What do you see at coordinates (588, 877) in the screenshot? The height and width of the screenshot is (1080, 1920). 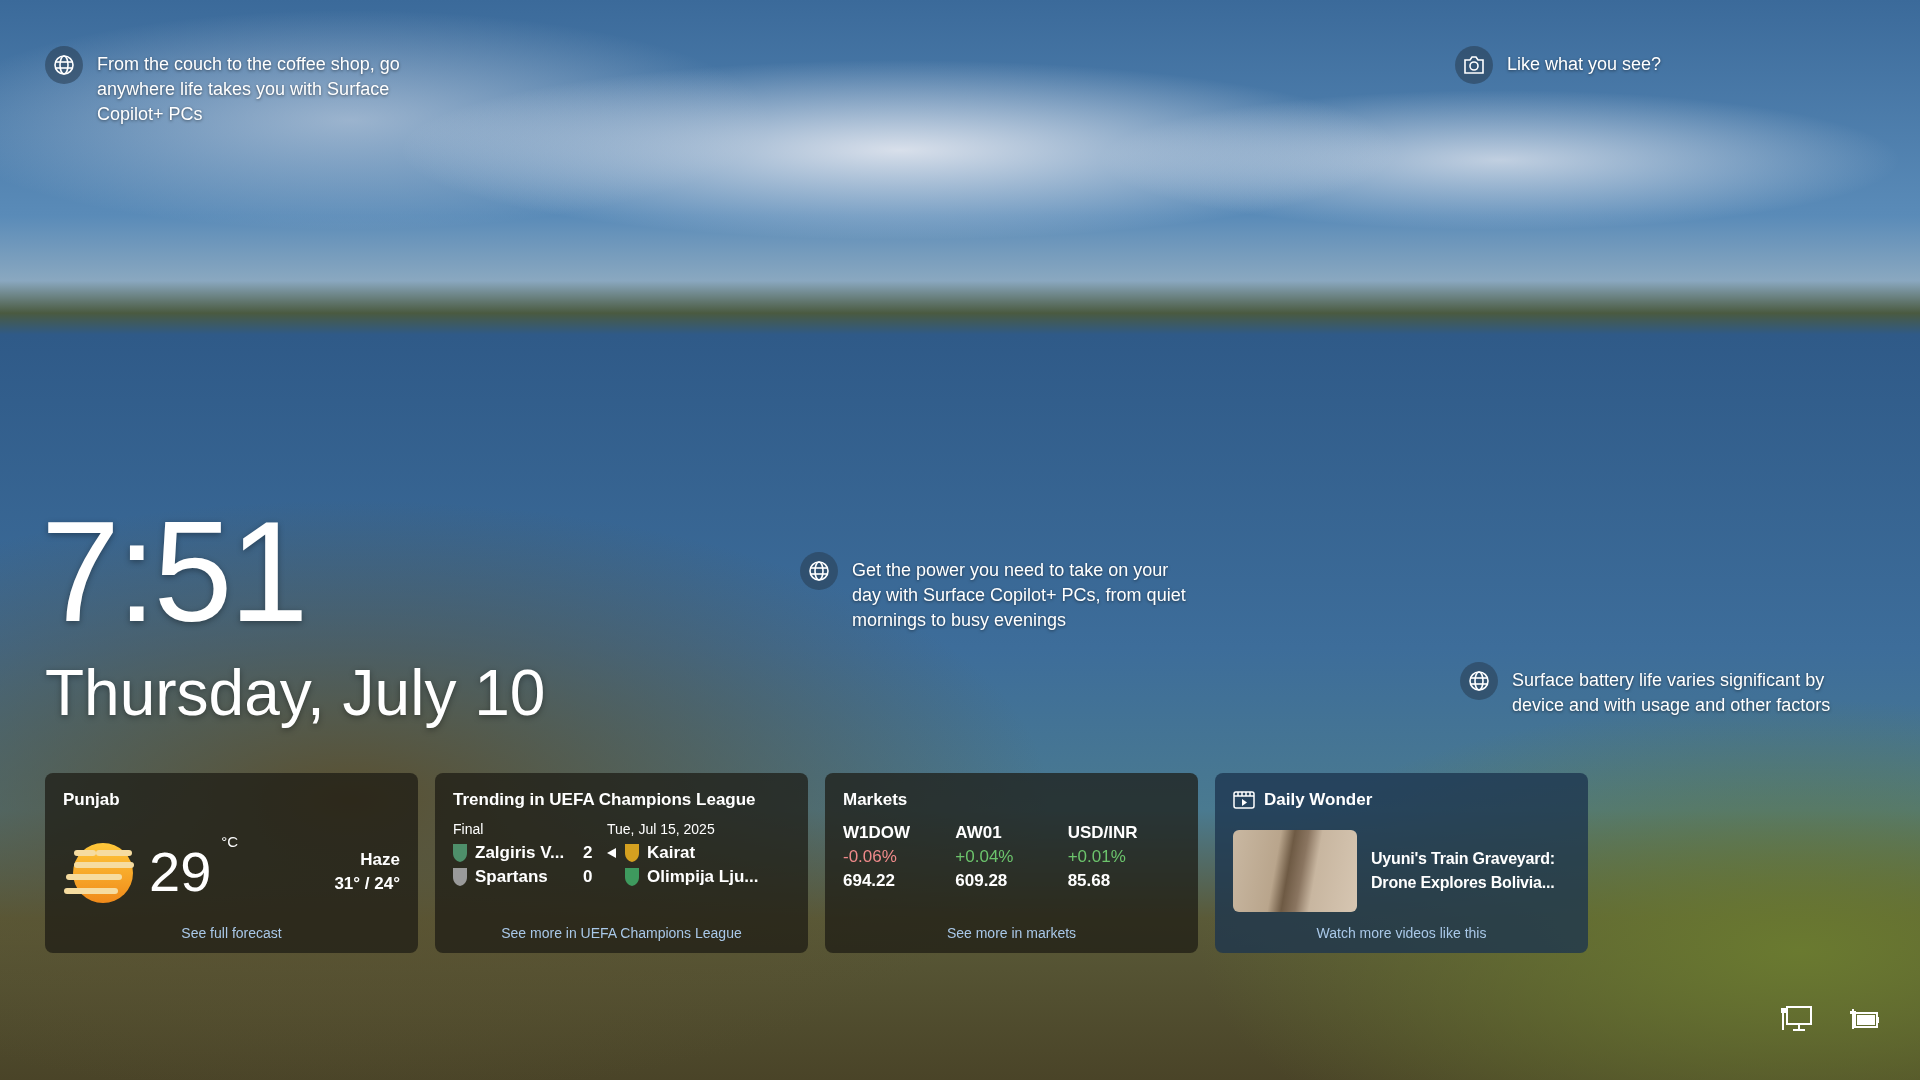 I see `team-score: 0` at bounding box center [588, 877].